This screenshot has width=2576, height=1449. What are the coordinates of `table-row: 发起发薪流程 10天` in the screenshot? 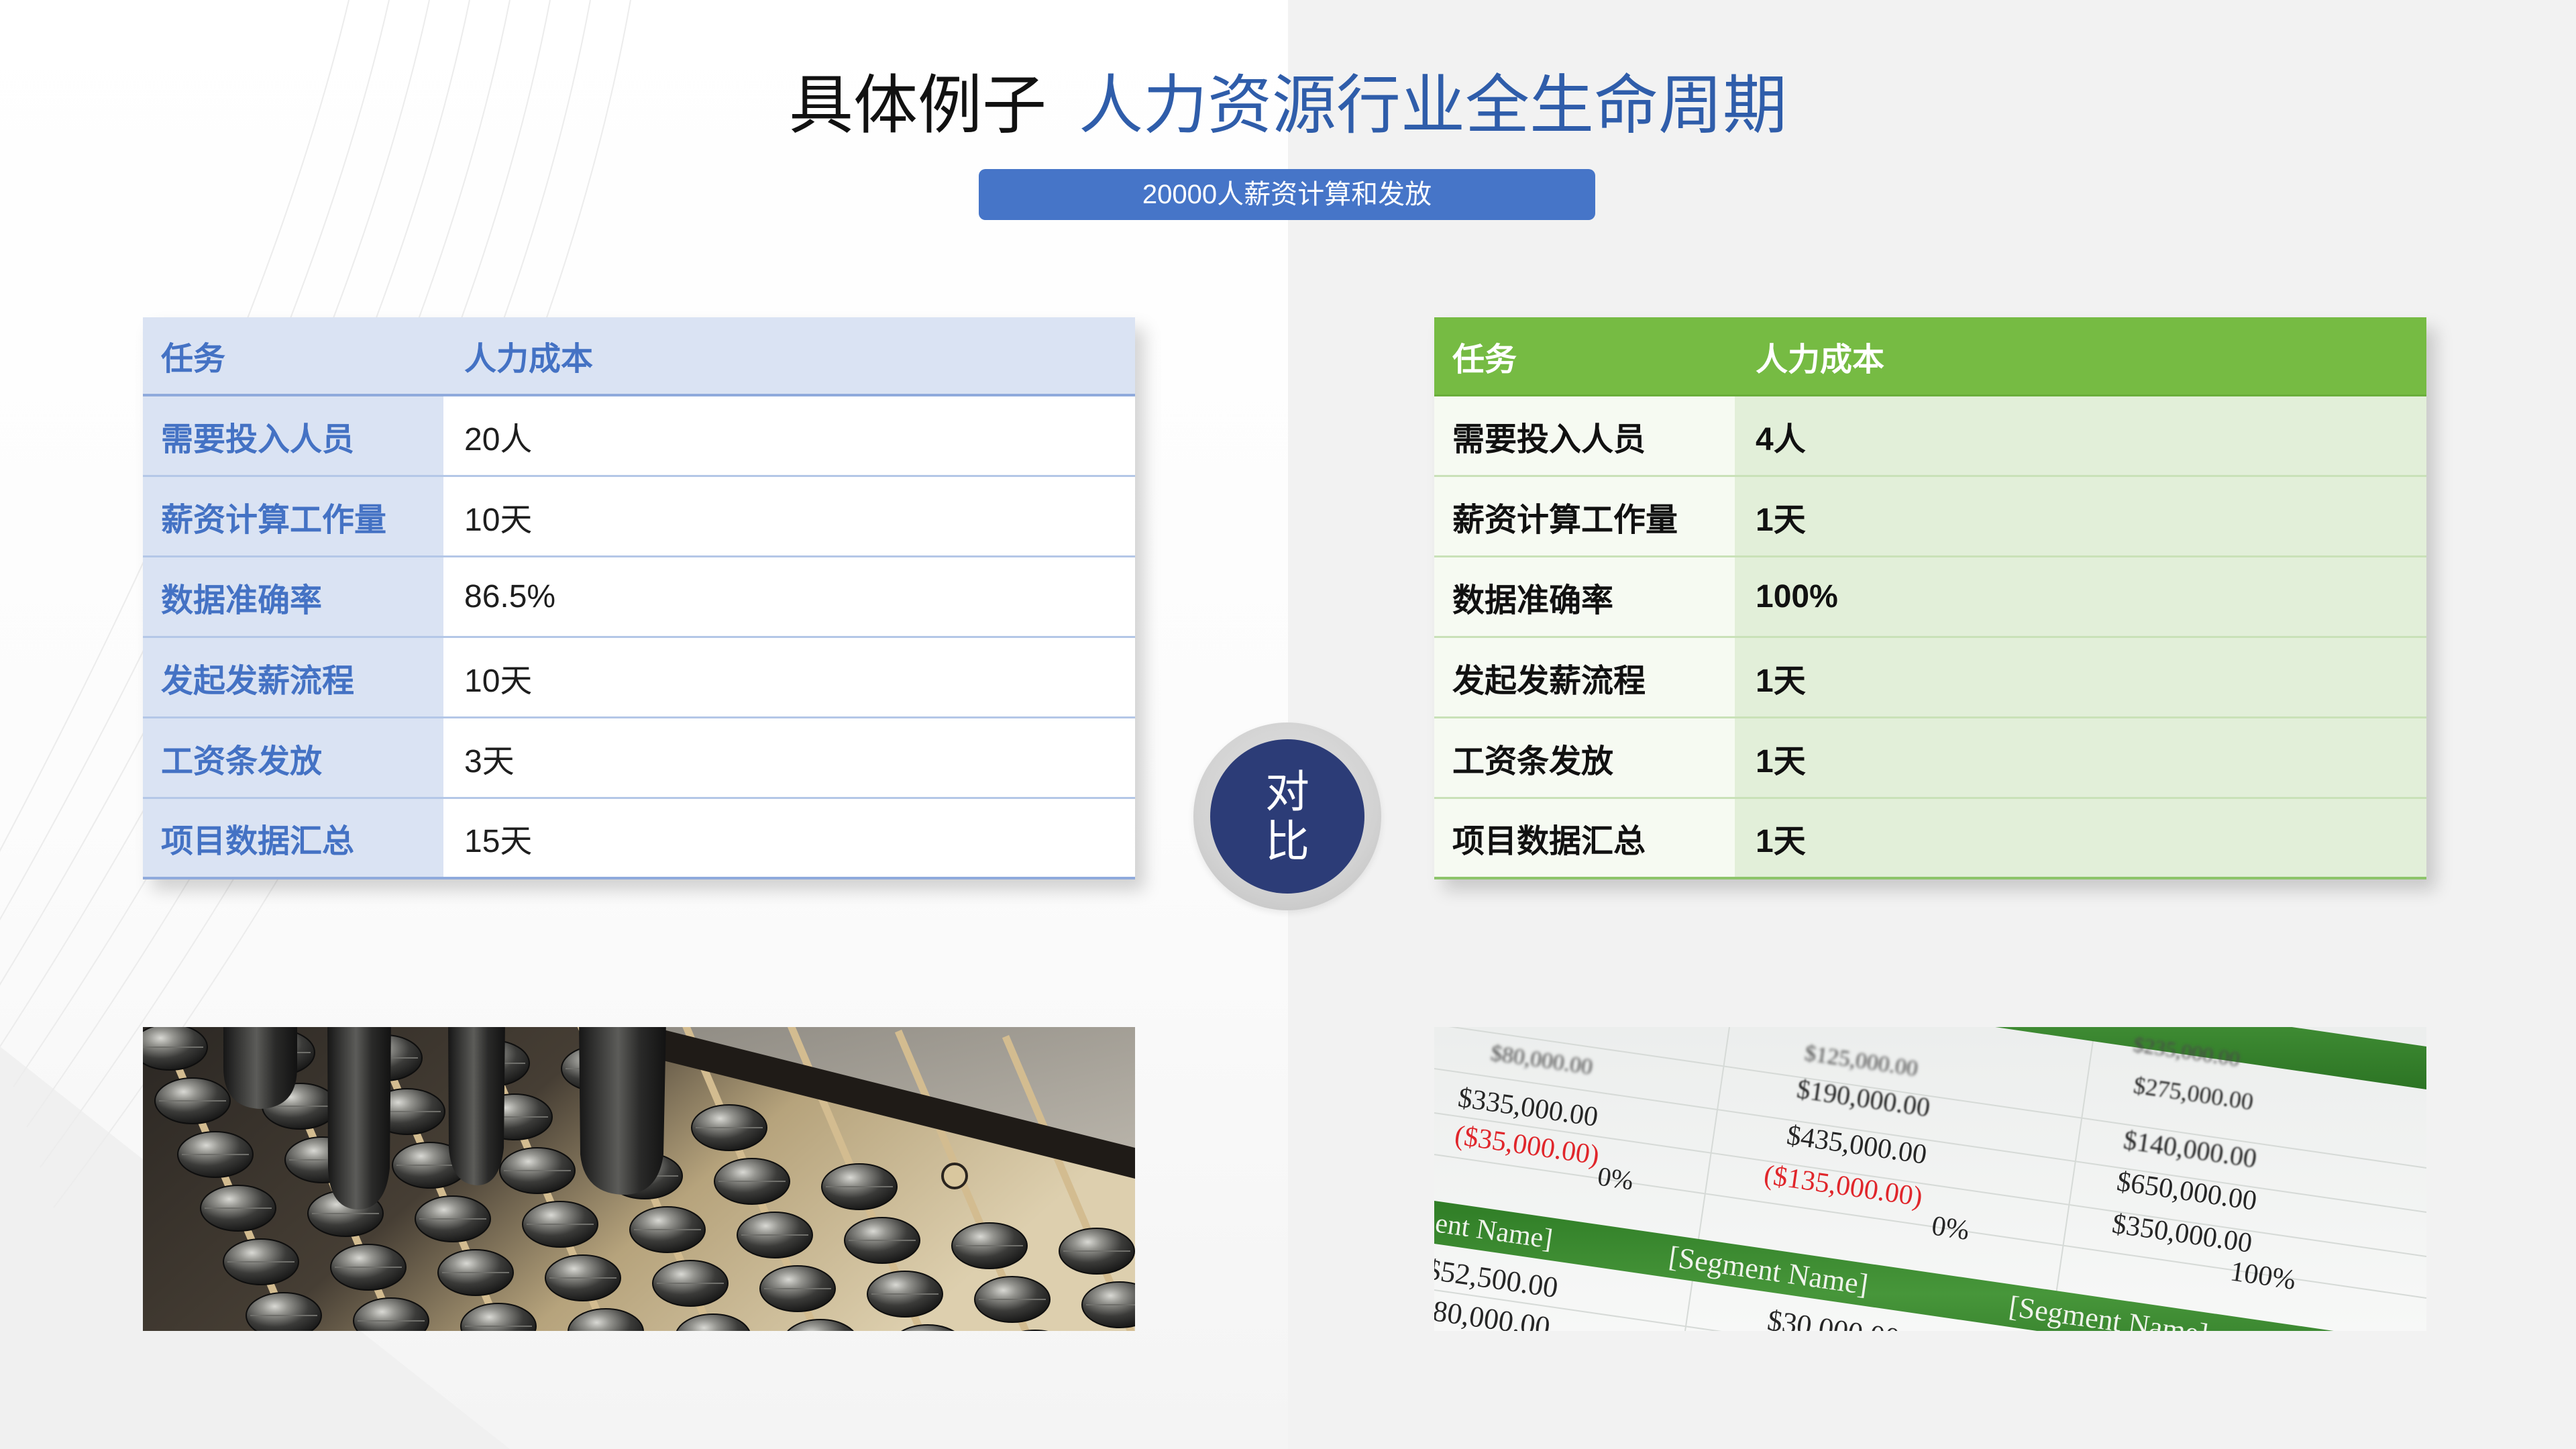 It's located at (639, 678).